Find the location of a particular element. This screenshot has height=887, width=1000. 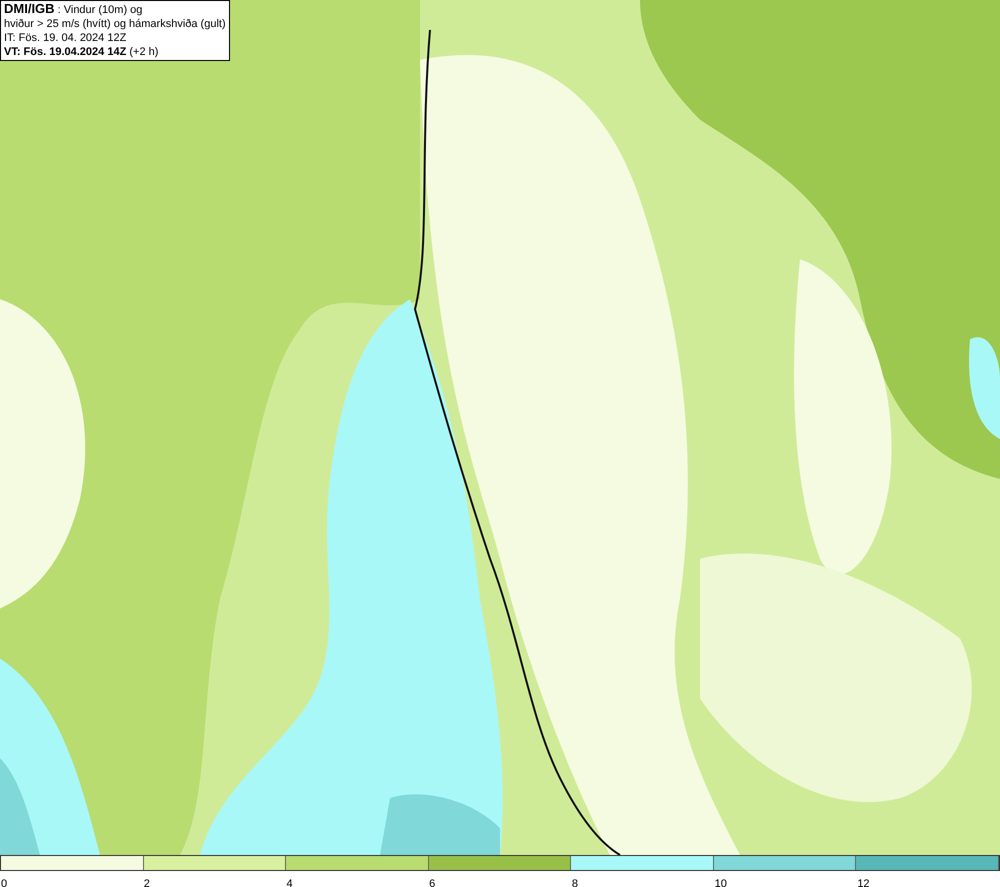

info-text: hviður > 25 m/s (hvítt) og hámarkshviða (gult) is located at coordinates (115, 24).